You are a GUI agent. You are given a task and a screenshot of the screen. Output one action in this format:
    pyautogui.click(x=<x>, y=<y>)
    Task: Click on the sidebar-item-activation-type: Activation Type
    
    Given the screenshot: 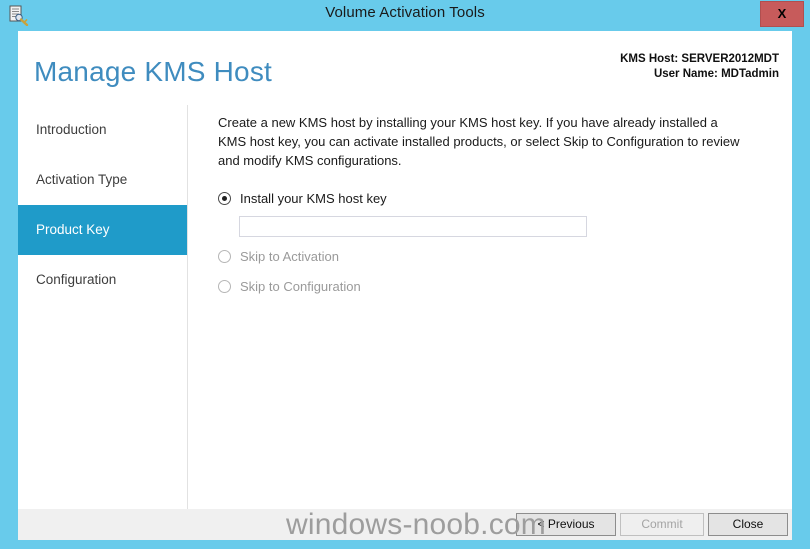 What is the action you would take?
    pyautogui.click(x=103, y=180)
    